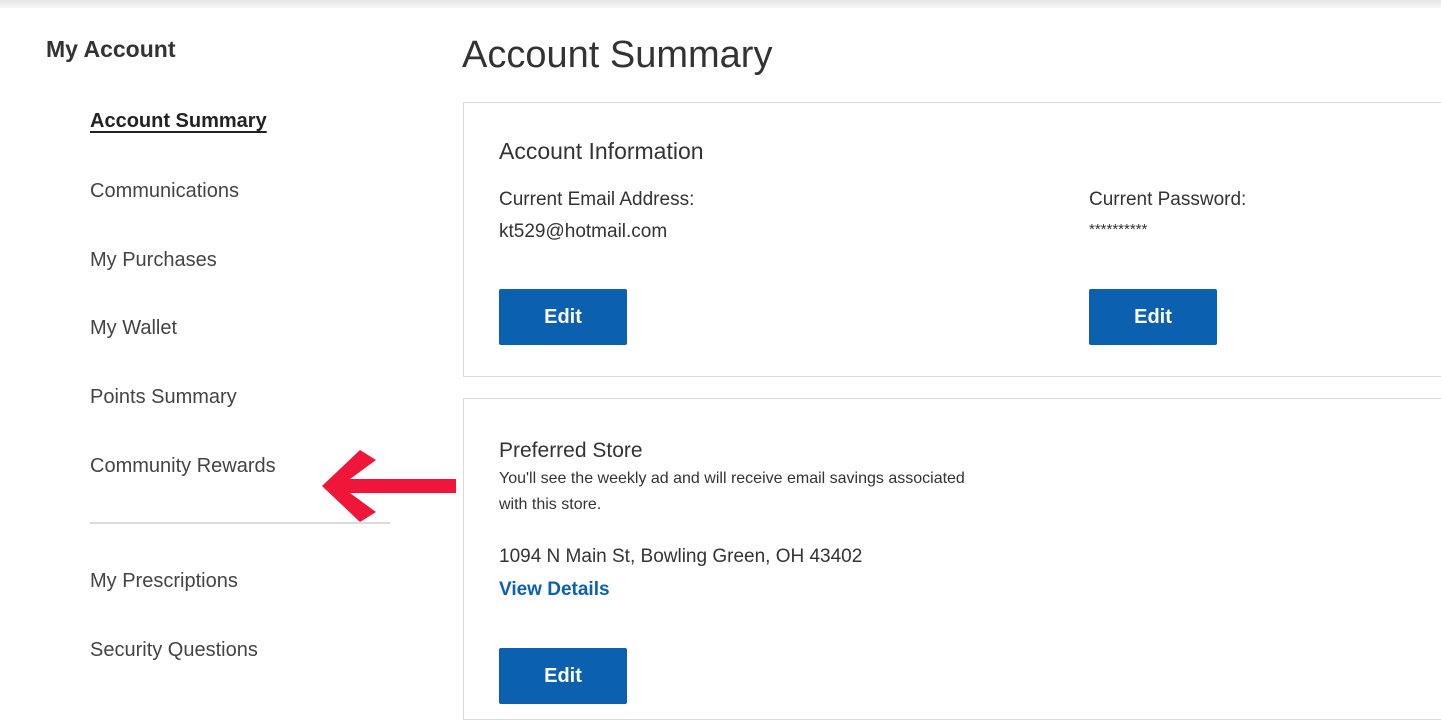 The height and width of the screenshot is (720, 1441). Describe the element at coordinates (183, 466) in the screenshot. I see `sidebar-item-community-rewards: Community Rewards` at that location.